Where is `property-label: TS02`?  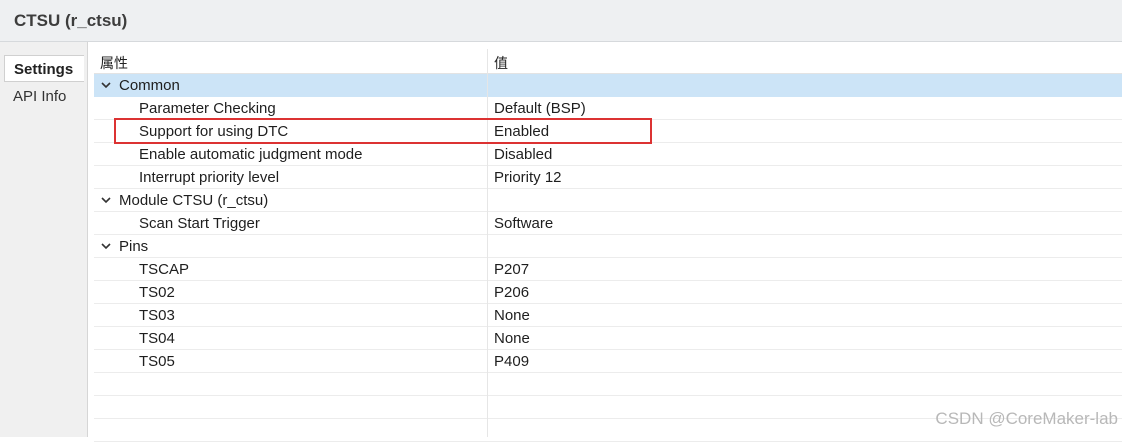
property-label: TS02 is located at coordinates (157, 292).